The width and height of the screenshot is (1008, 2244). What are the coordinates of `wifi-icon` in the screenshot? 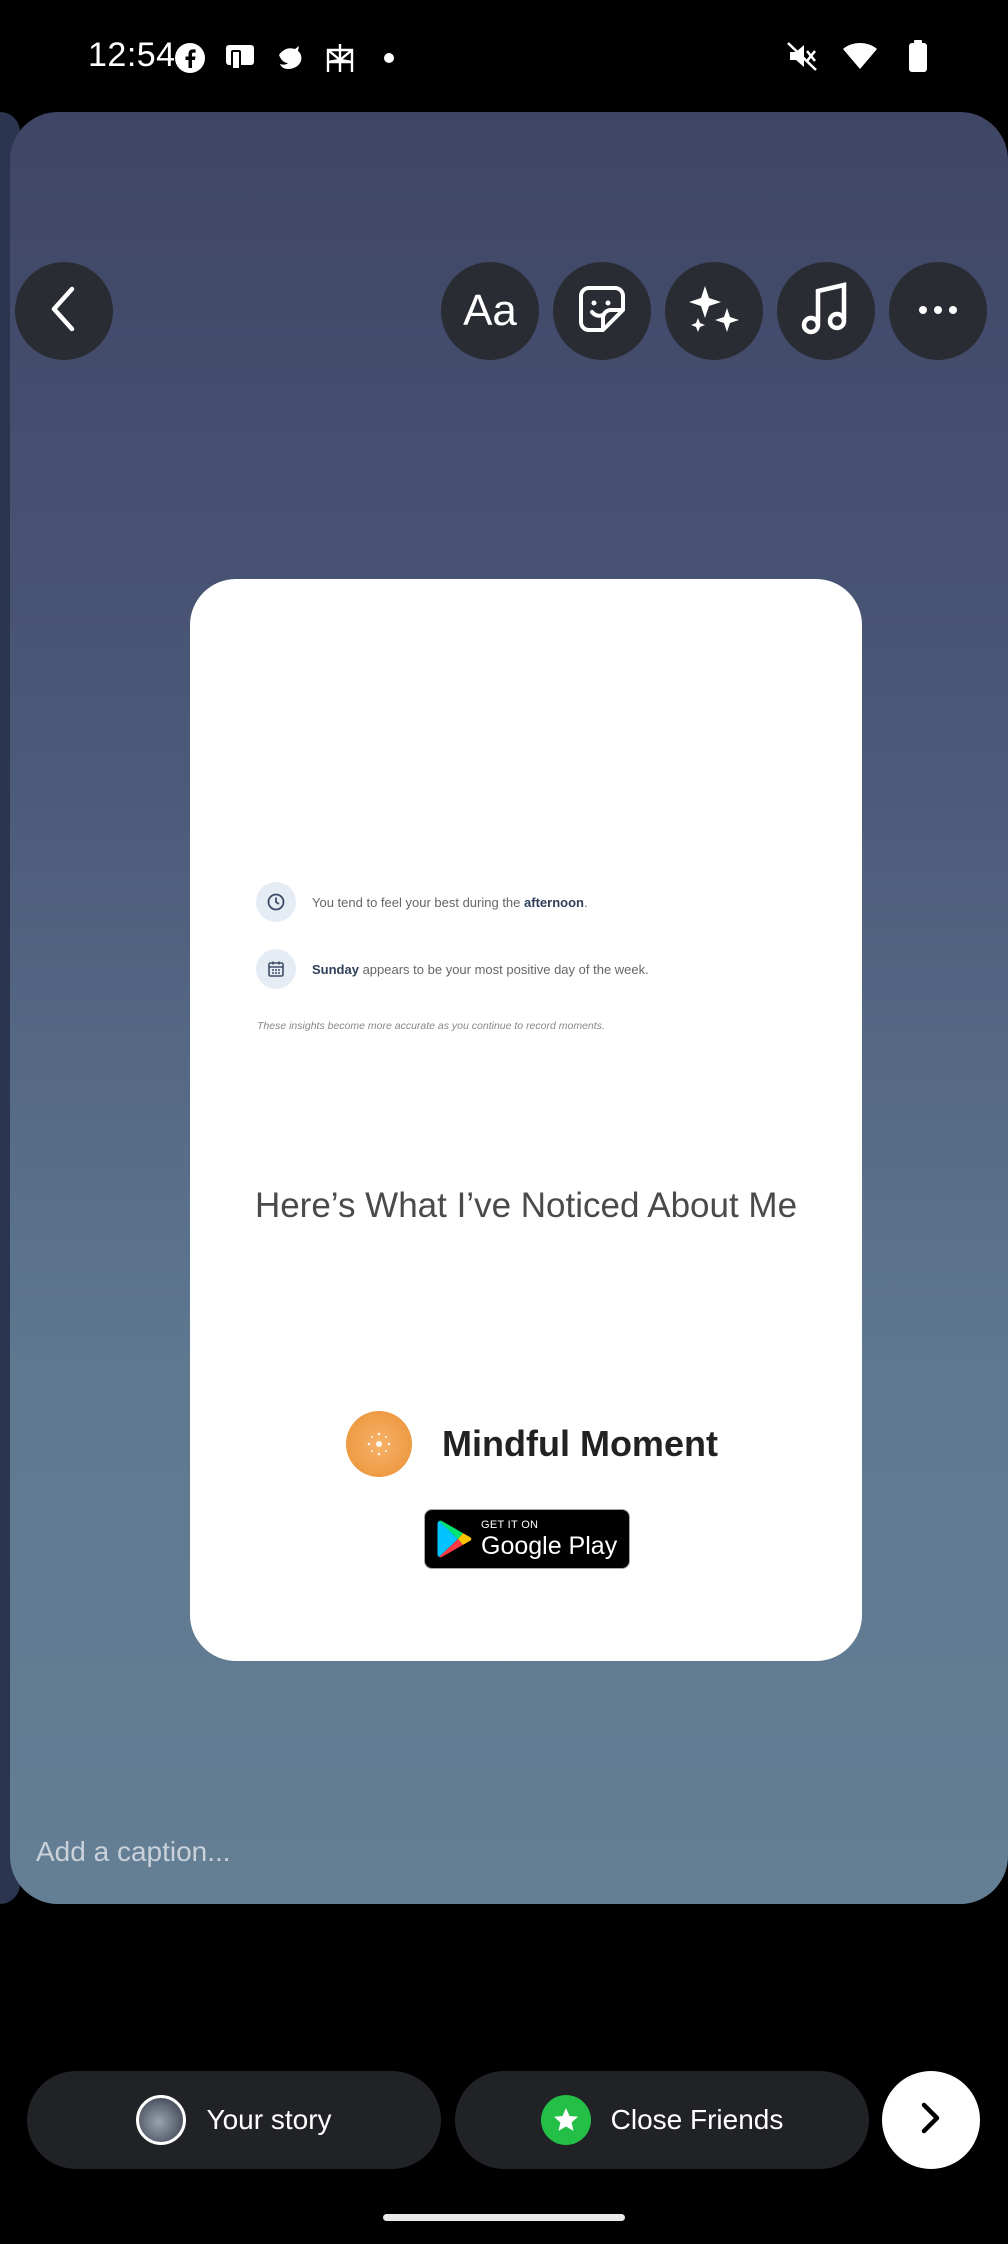 It's located at (860, 56).